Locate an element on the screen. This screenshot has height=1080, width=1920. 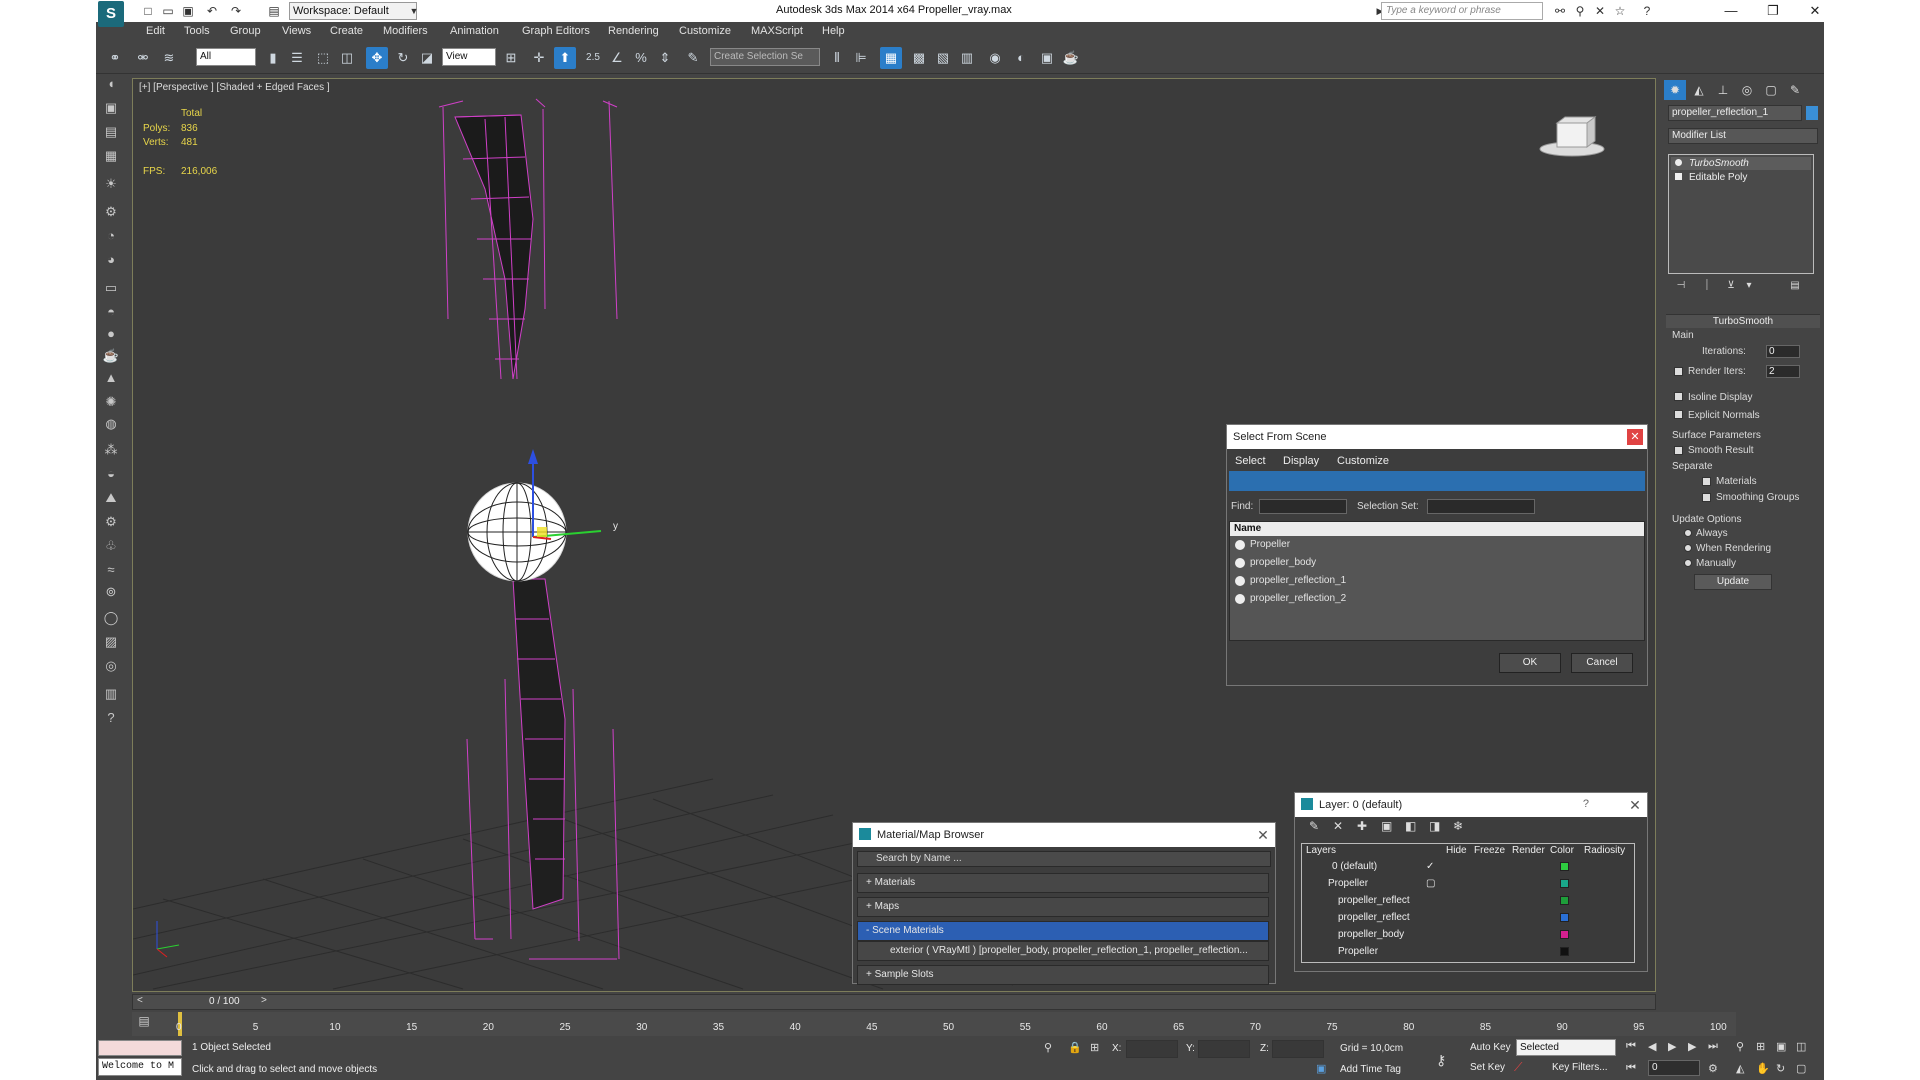
active-layer-check-icon: ✓ is located at coordinates (1430, 866).